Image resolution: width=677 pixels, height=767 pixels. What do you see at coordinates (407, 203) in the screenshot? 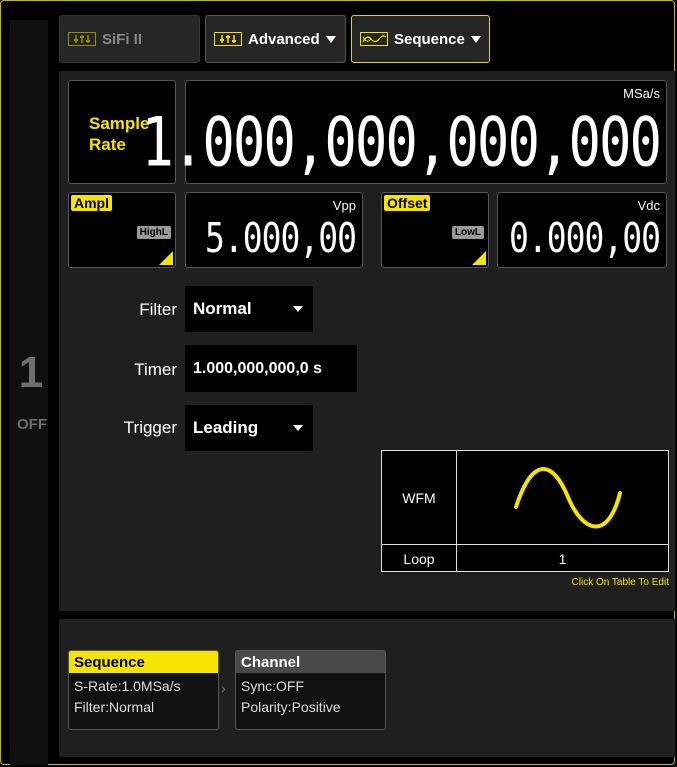
I see `offset-tag: Offset` at bounding box center [407, 203].